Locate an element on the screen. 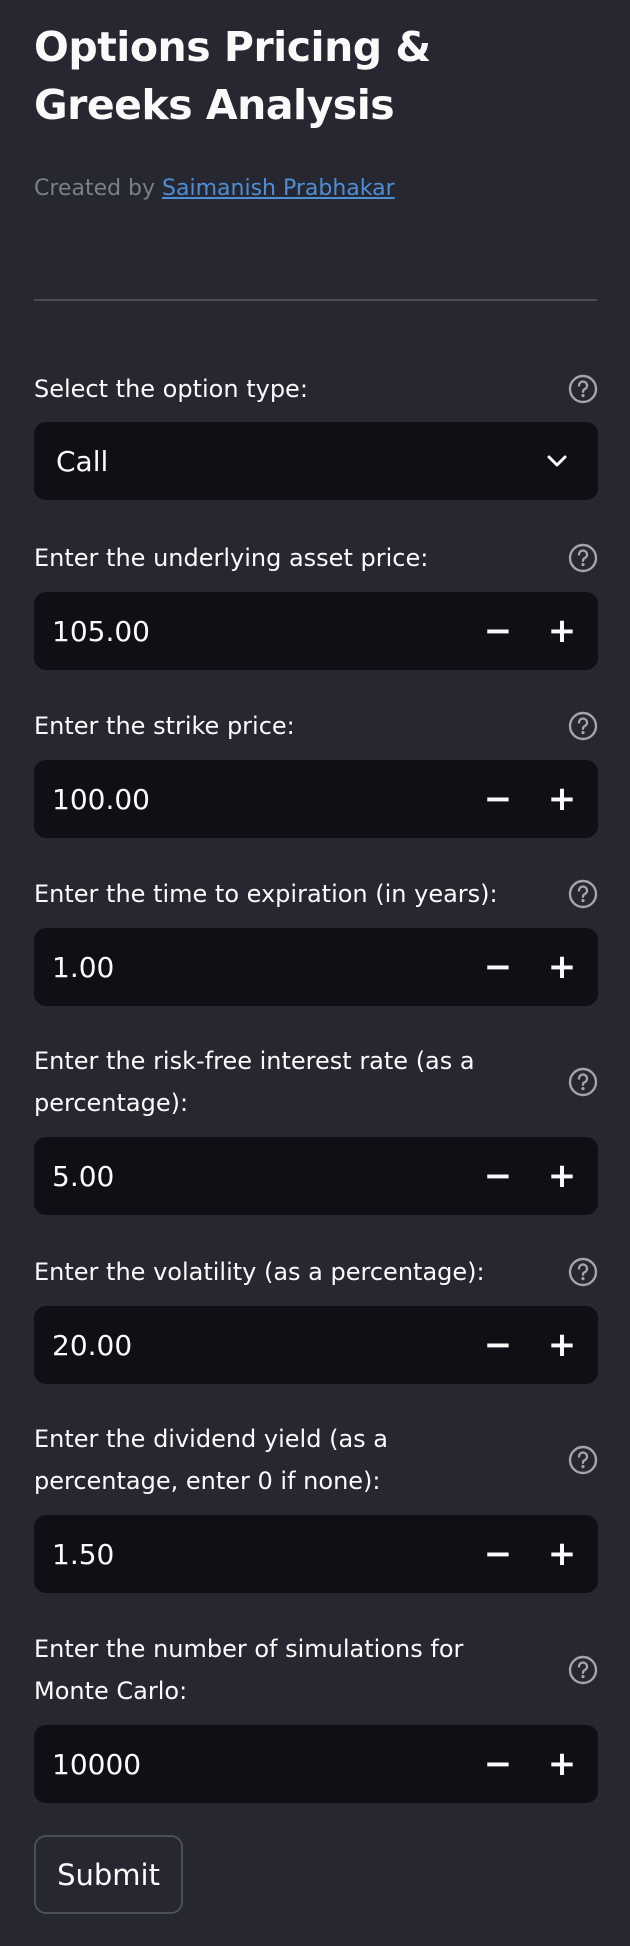 The width and height of the screenshot is (630, 1946). volatility-input: 20.00 − + is located at coordinates (316, 1345).